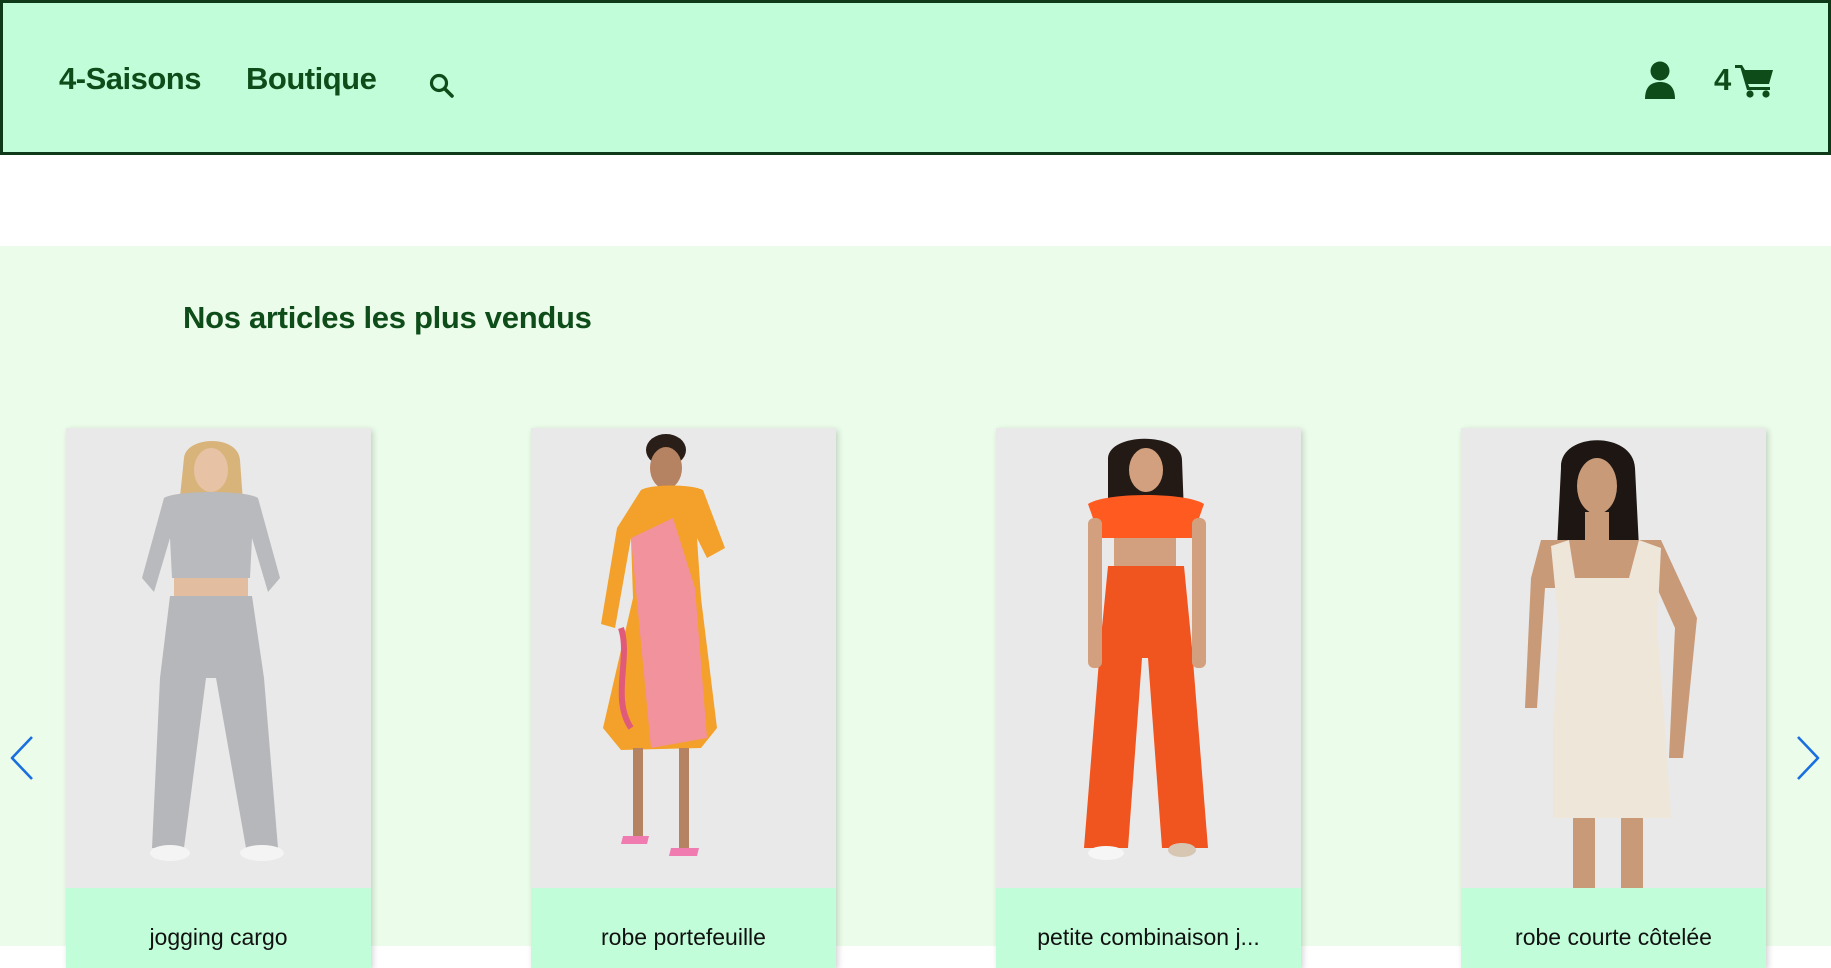  What do you see at coordinates (218, 928) in the screenshot?
I see `product-name: jogging cargo` at bounding box center [218, 928].